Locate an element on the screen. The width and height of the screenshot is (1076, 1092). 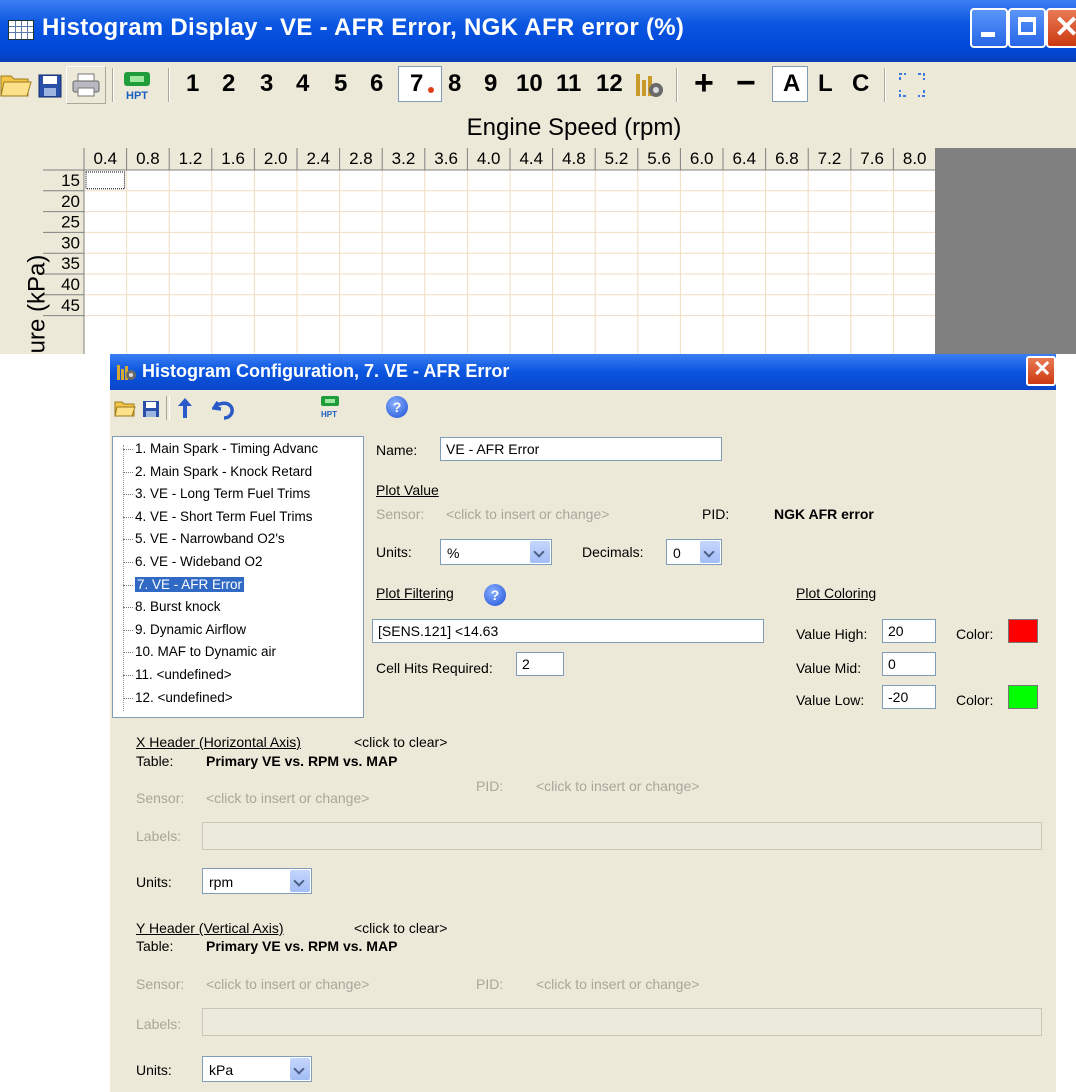
x-header-clear: <click to clear> is located at coordinates (400, 742).